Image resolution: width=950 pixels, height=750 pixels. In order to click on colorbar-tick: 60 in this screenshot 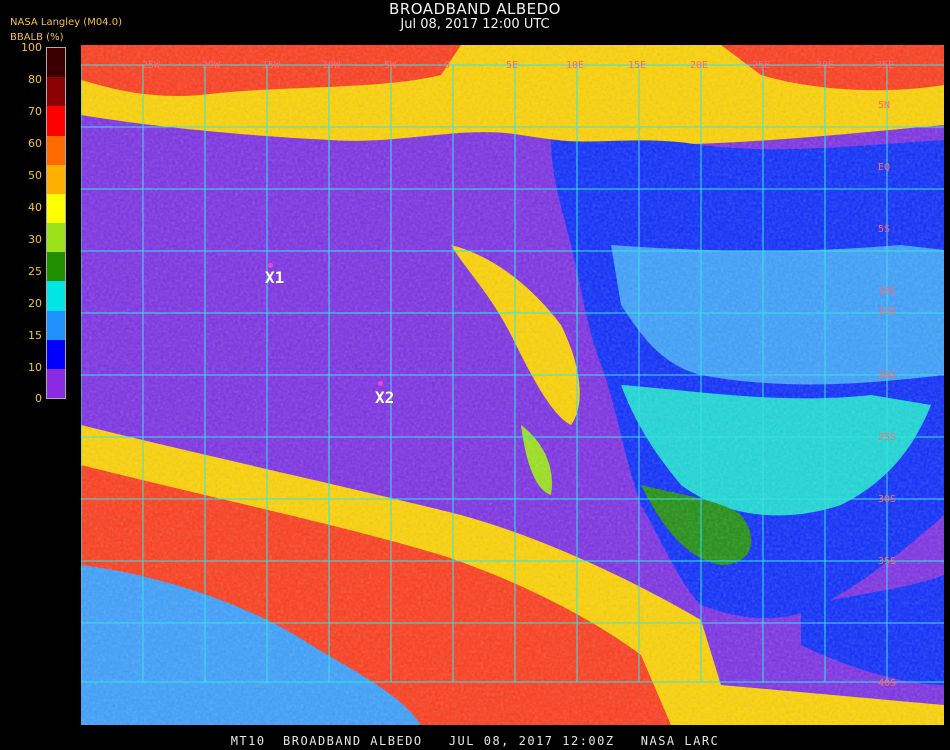, I will do `click(35, 143)`.